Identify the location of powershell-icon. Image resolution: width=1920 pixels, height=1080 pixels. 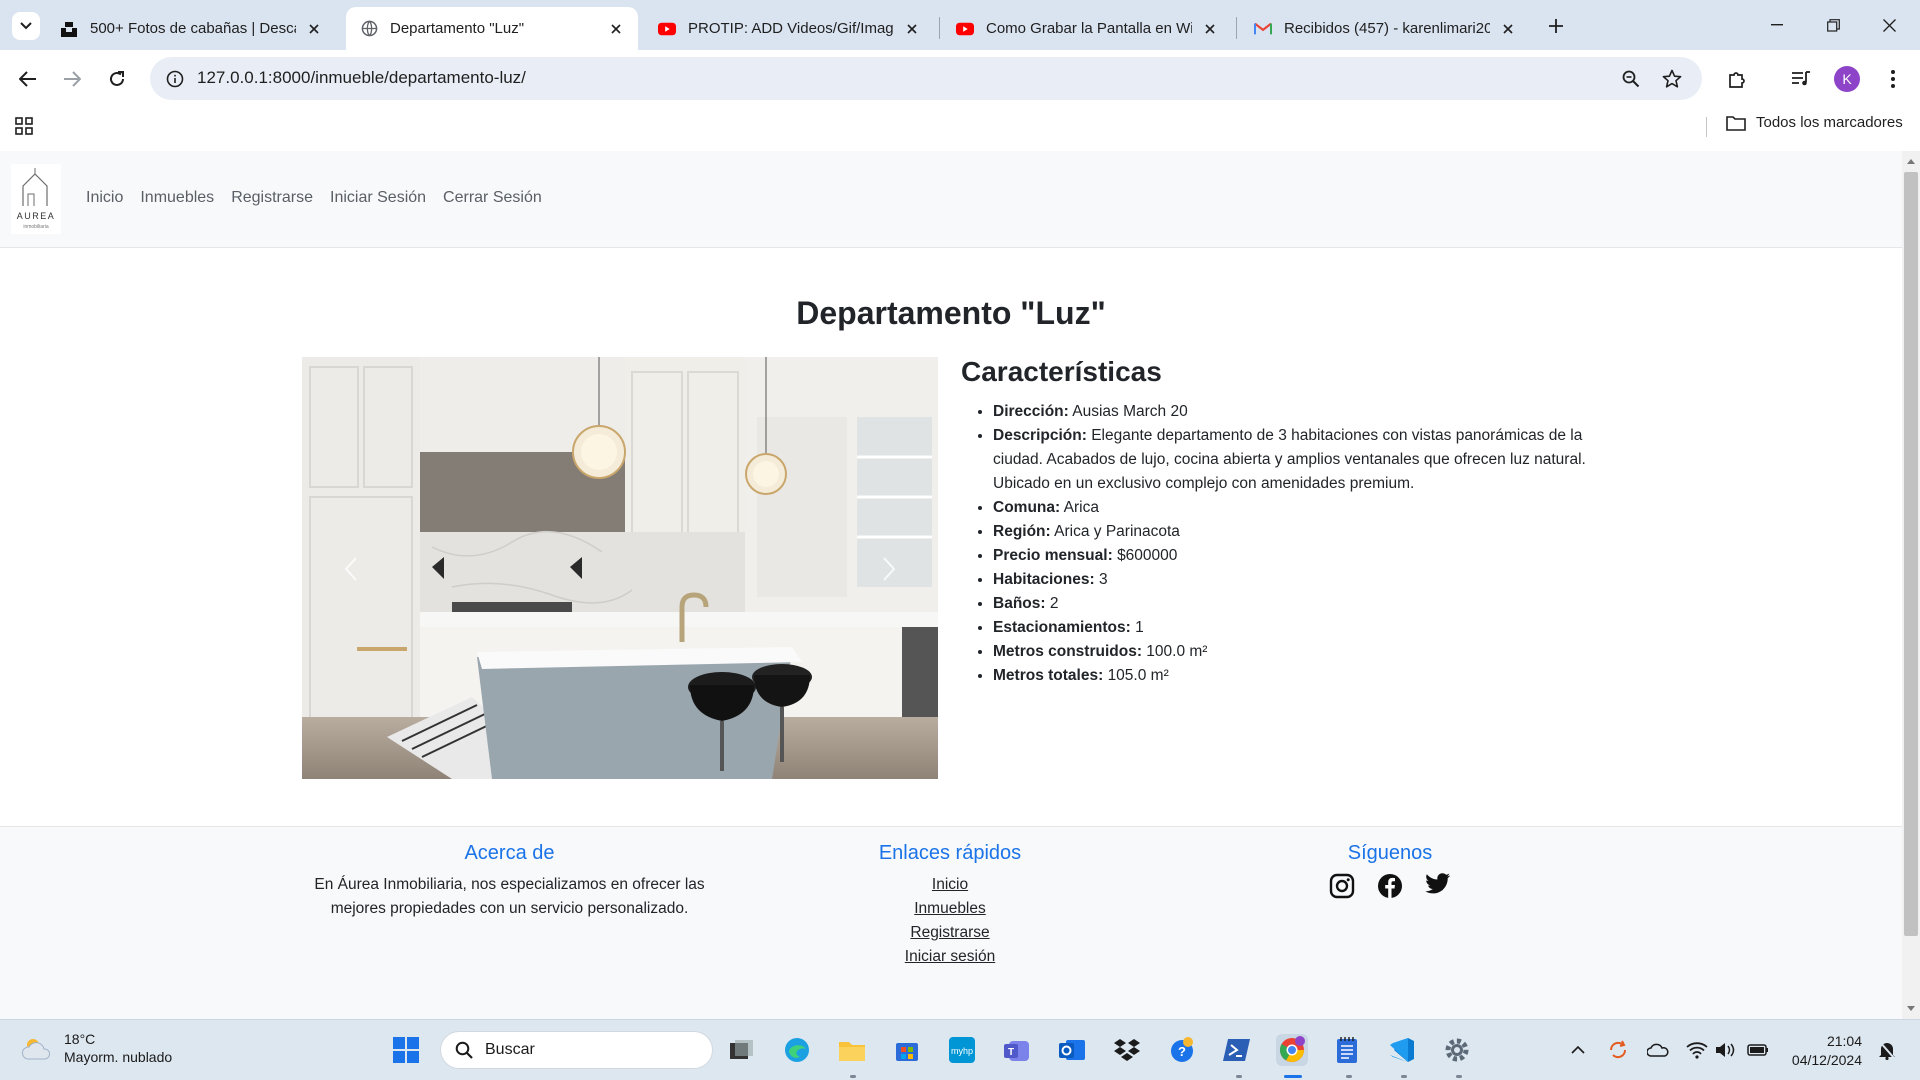
(1237, 1050).